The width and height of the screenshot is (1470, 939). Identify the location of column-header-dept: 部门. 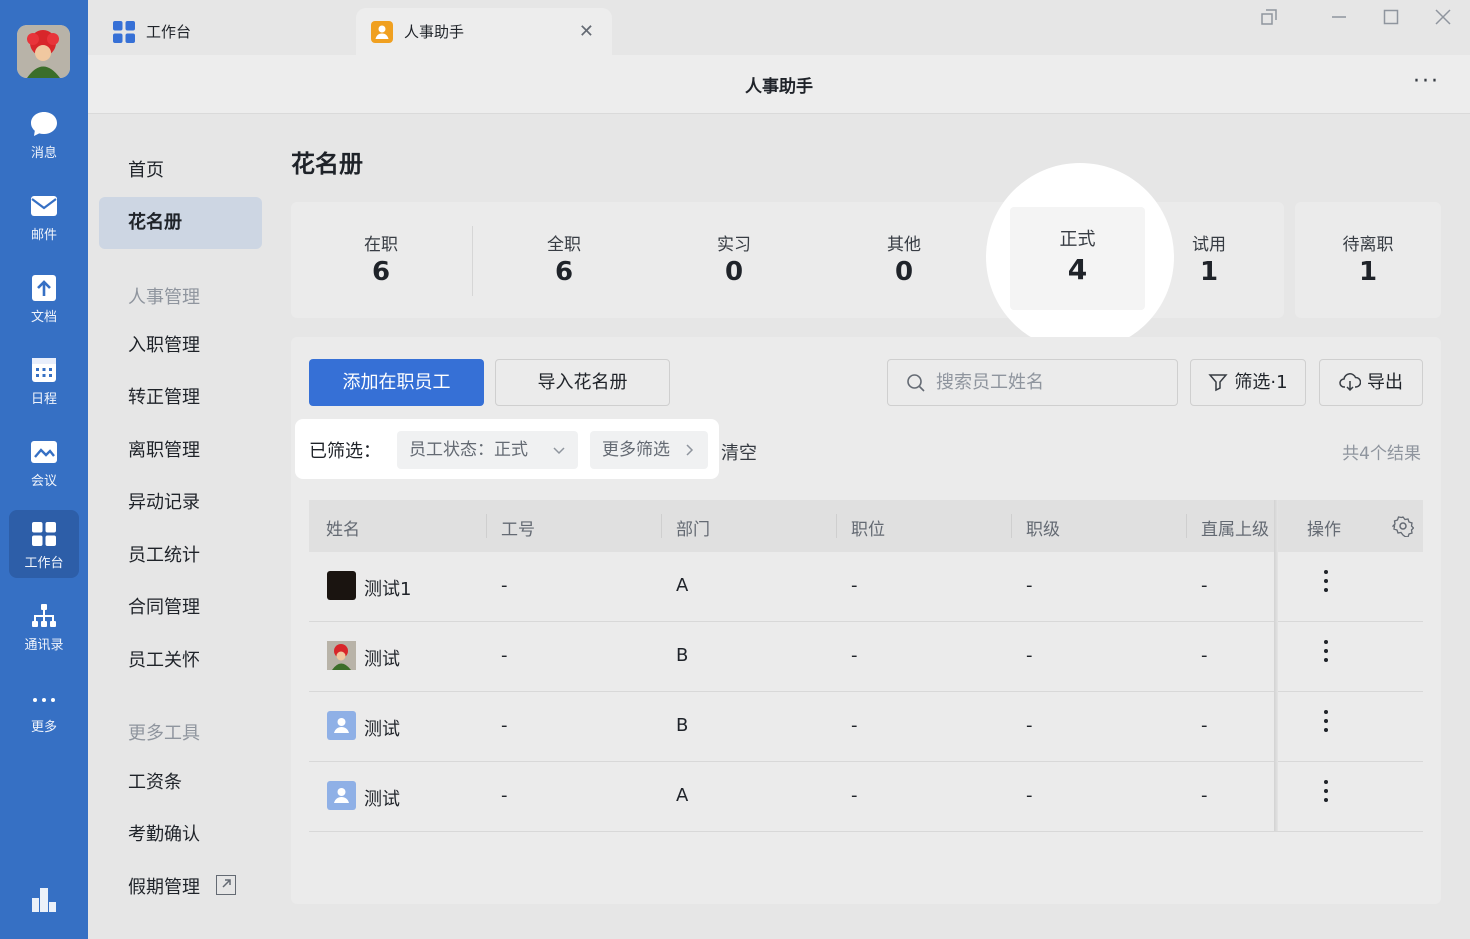
(693, 530).